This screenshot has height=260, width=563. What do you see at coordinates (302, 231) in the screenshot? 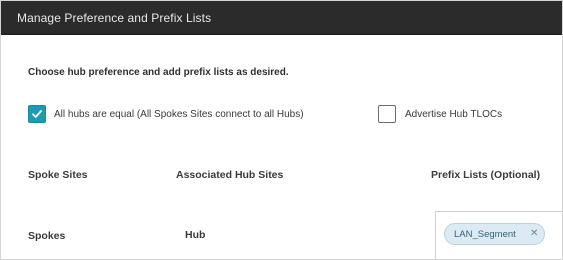
I see `associated-hub-select: Hub` at bounding box center [302, 231].